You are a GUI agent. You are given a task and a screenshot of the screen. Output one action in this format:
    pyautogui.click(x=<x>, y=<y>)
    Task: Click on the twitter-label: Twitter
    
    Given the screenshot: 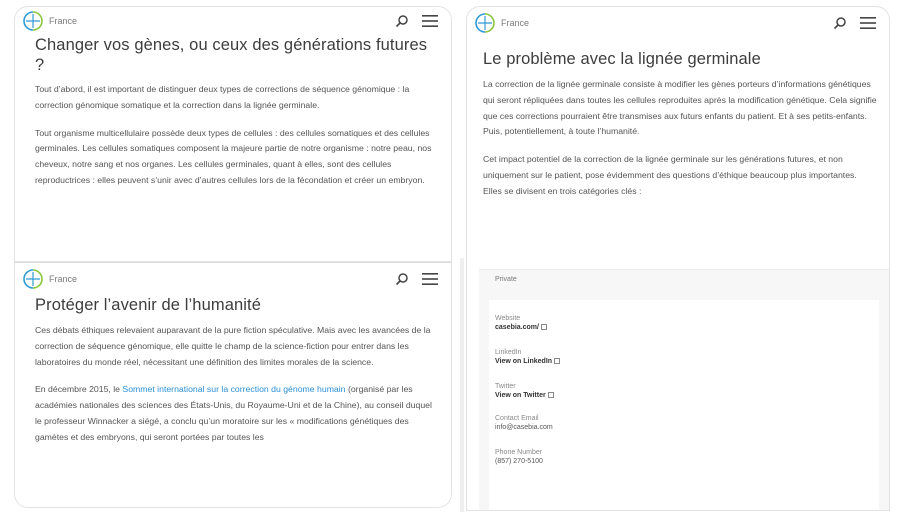 What is the action you would take?
    pyautogui.click(x=505, y=386)
    